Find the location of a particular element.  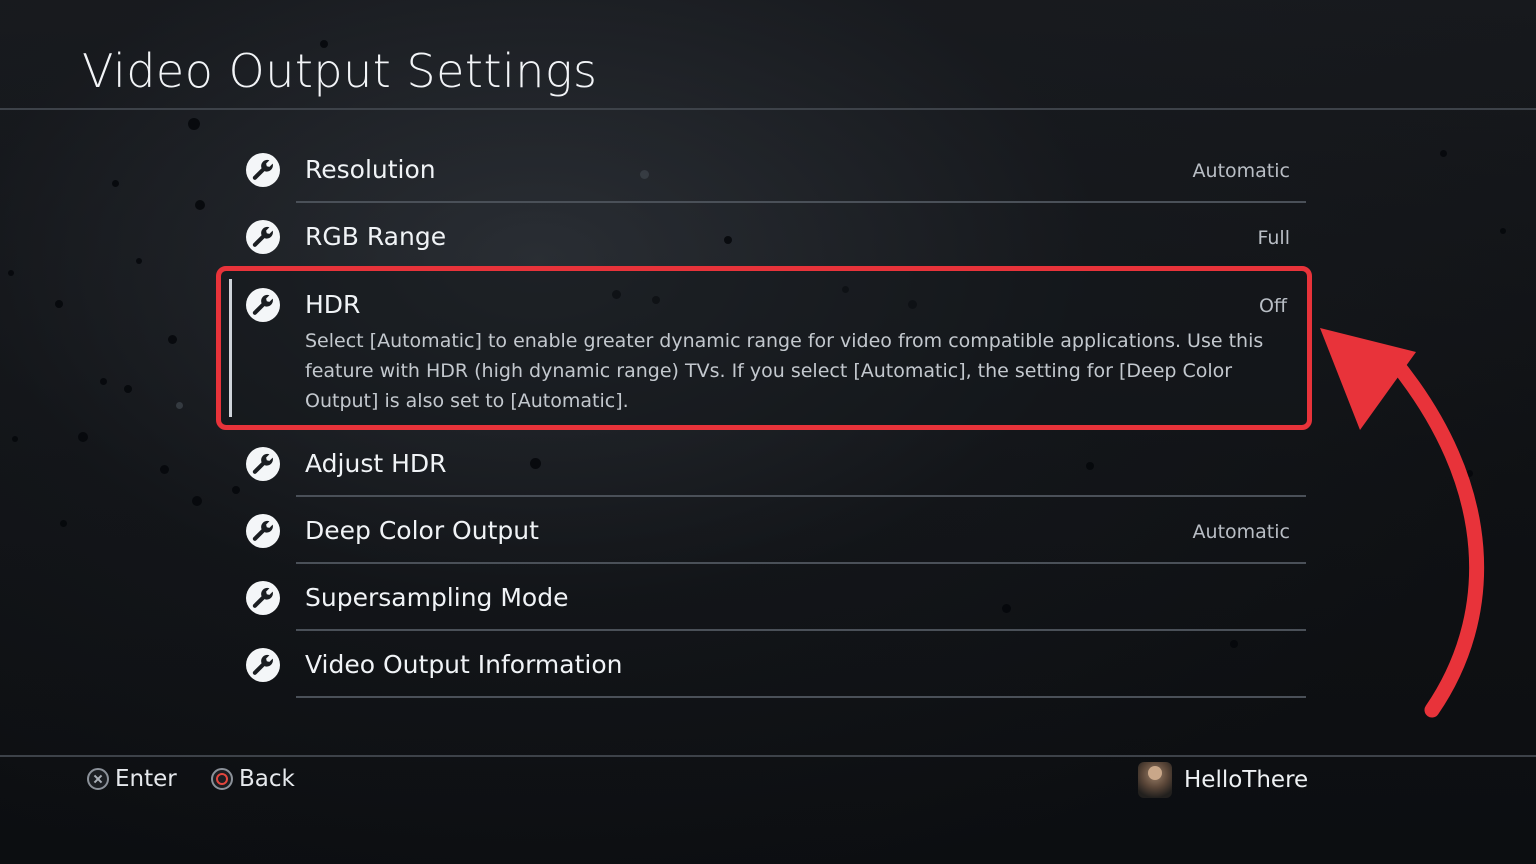

menu-item-resolution: Resolution Automatic is located at coordinates (768, 169).